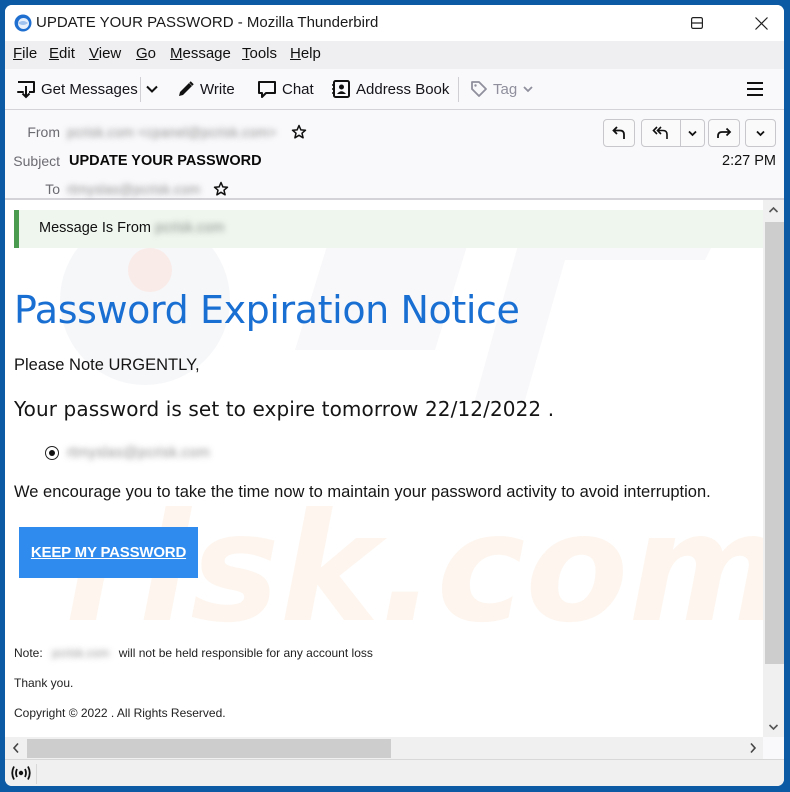 This screenshot has width=790, height=792. I want to click on from-label: From, so click(43, 132).